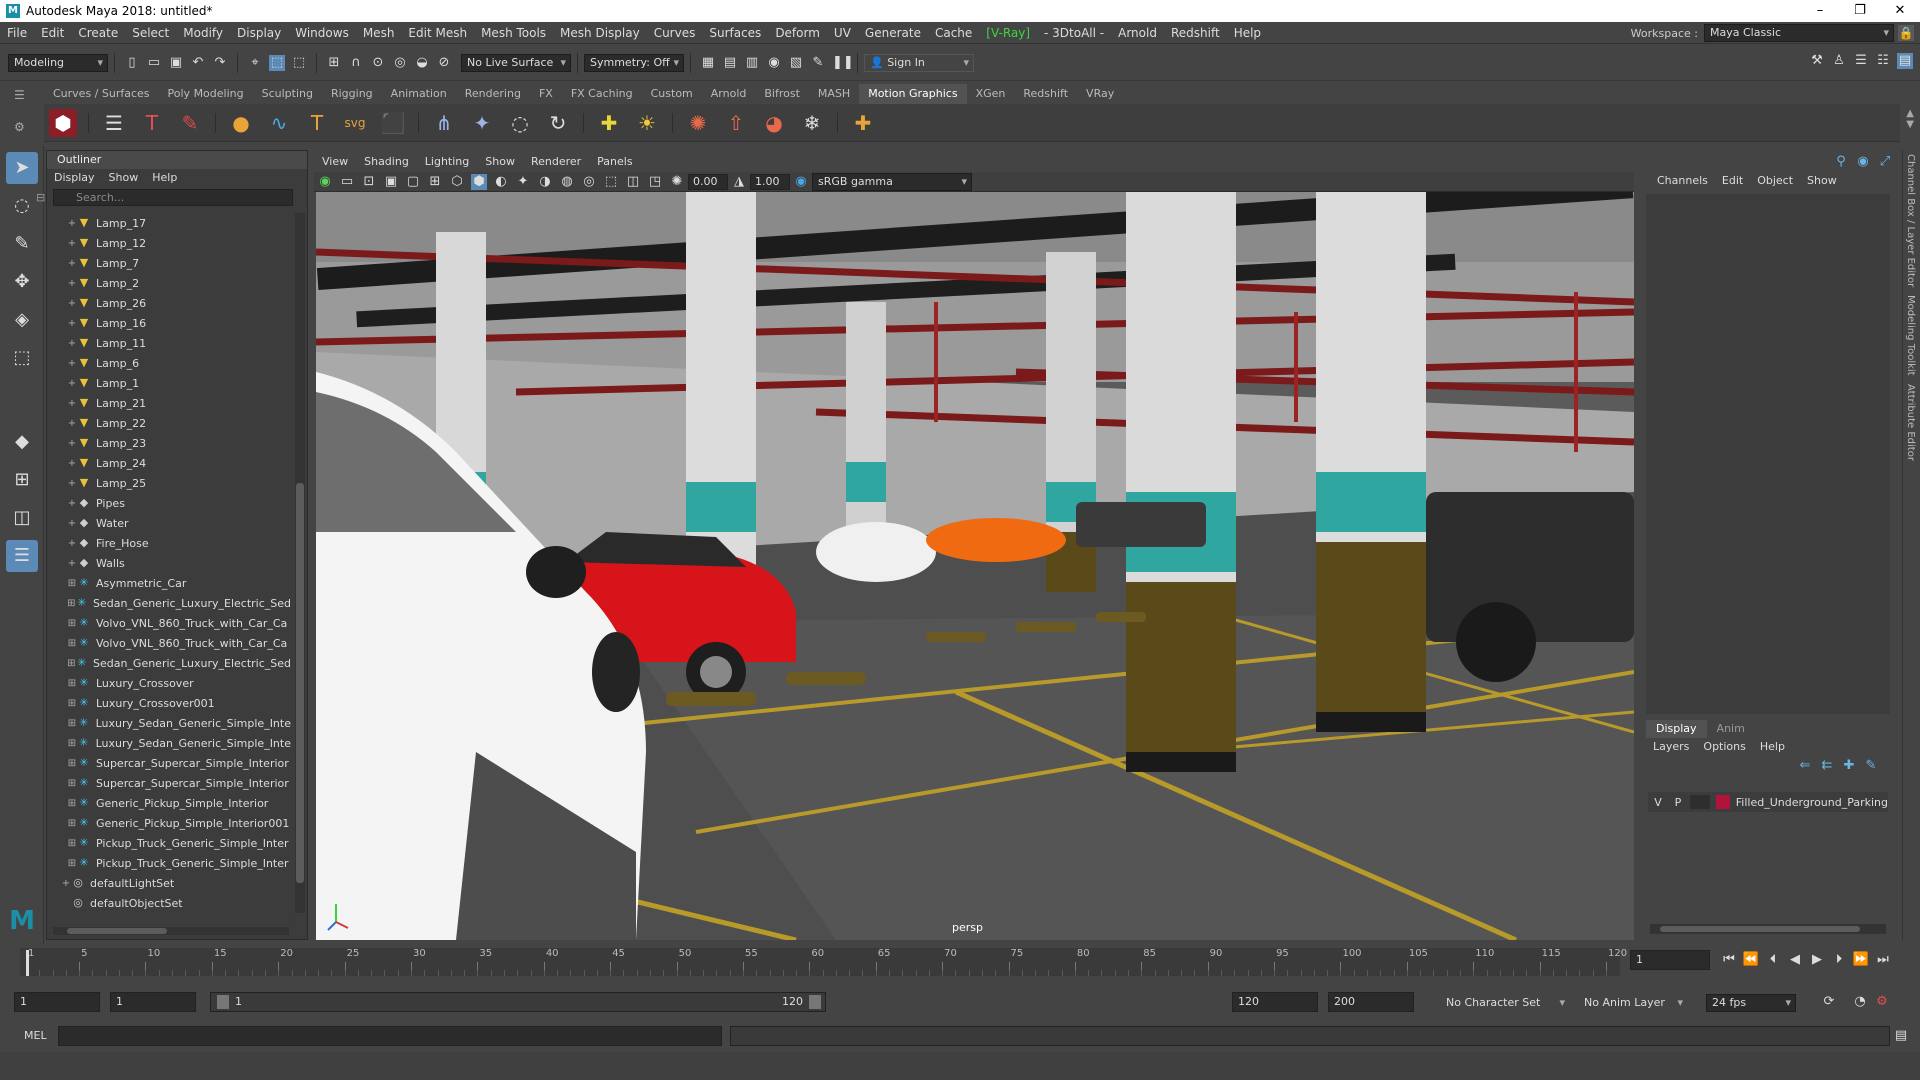 This screenshot has height=1080, width=1920. I want to click on outliner-item: + ▼ Lamp_23, so click(169, 443).